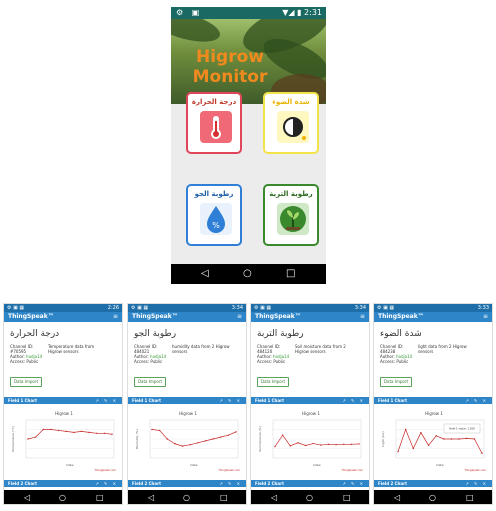 The height and width of the screenshot is (511, 496). I want to click on light-tile: شدة الضوء, so click(291, 123).